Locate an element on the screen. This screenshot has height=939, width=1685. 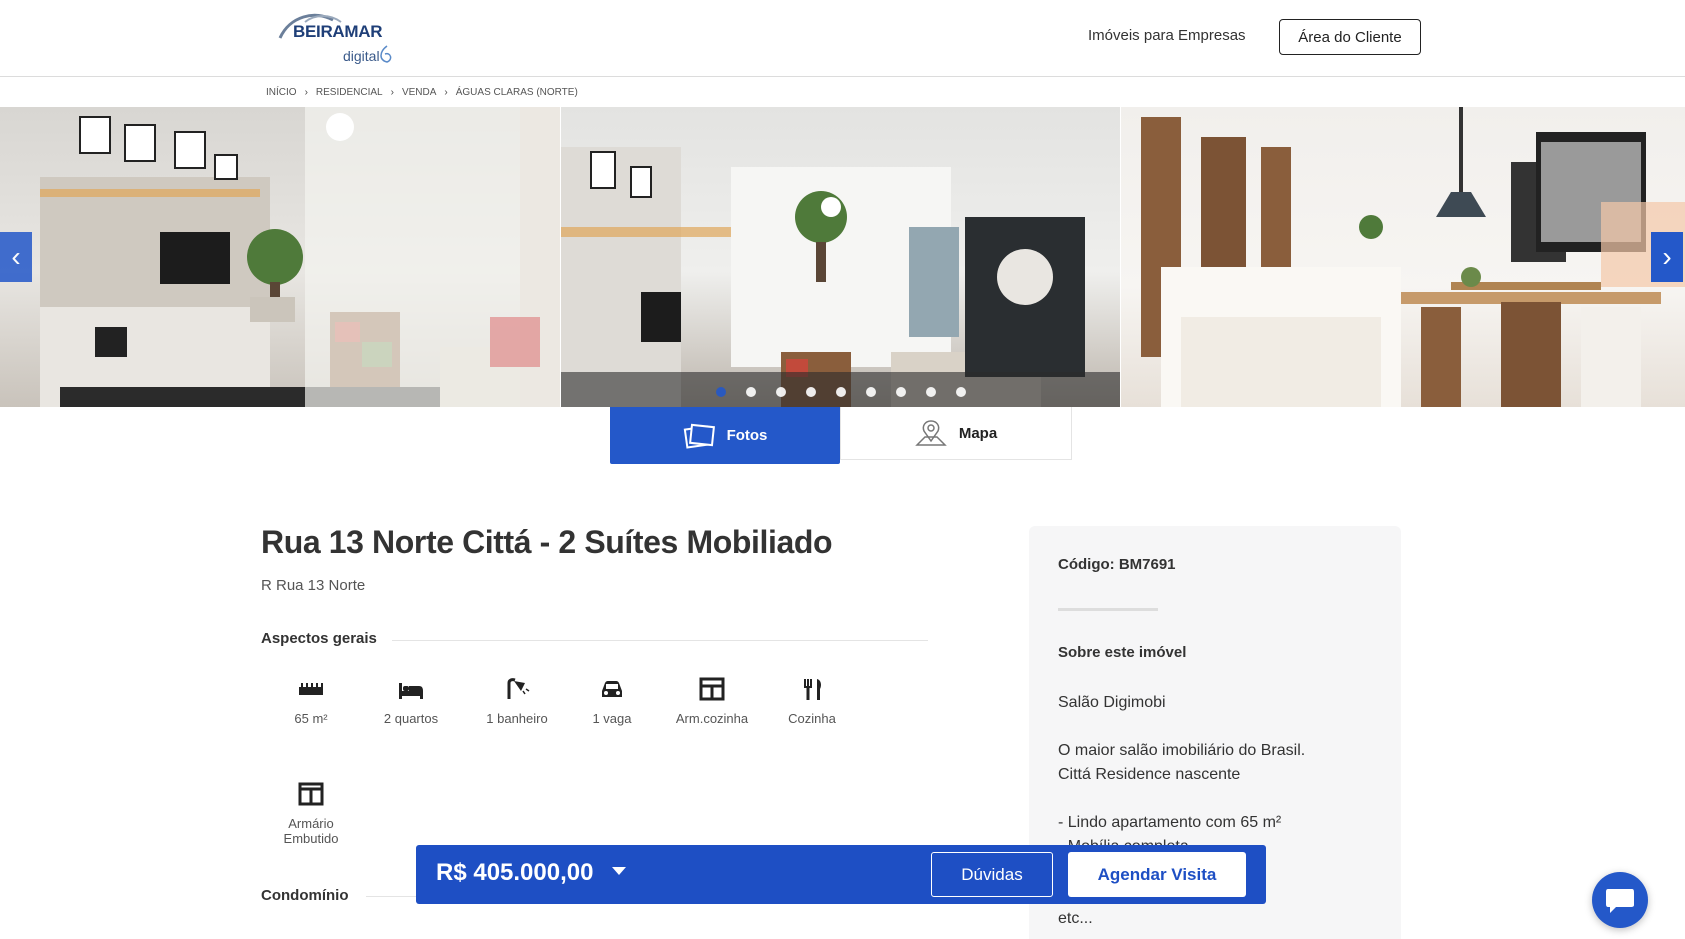
chat-bubble-icon is located at coordinates (1620, 901).